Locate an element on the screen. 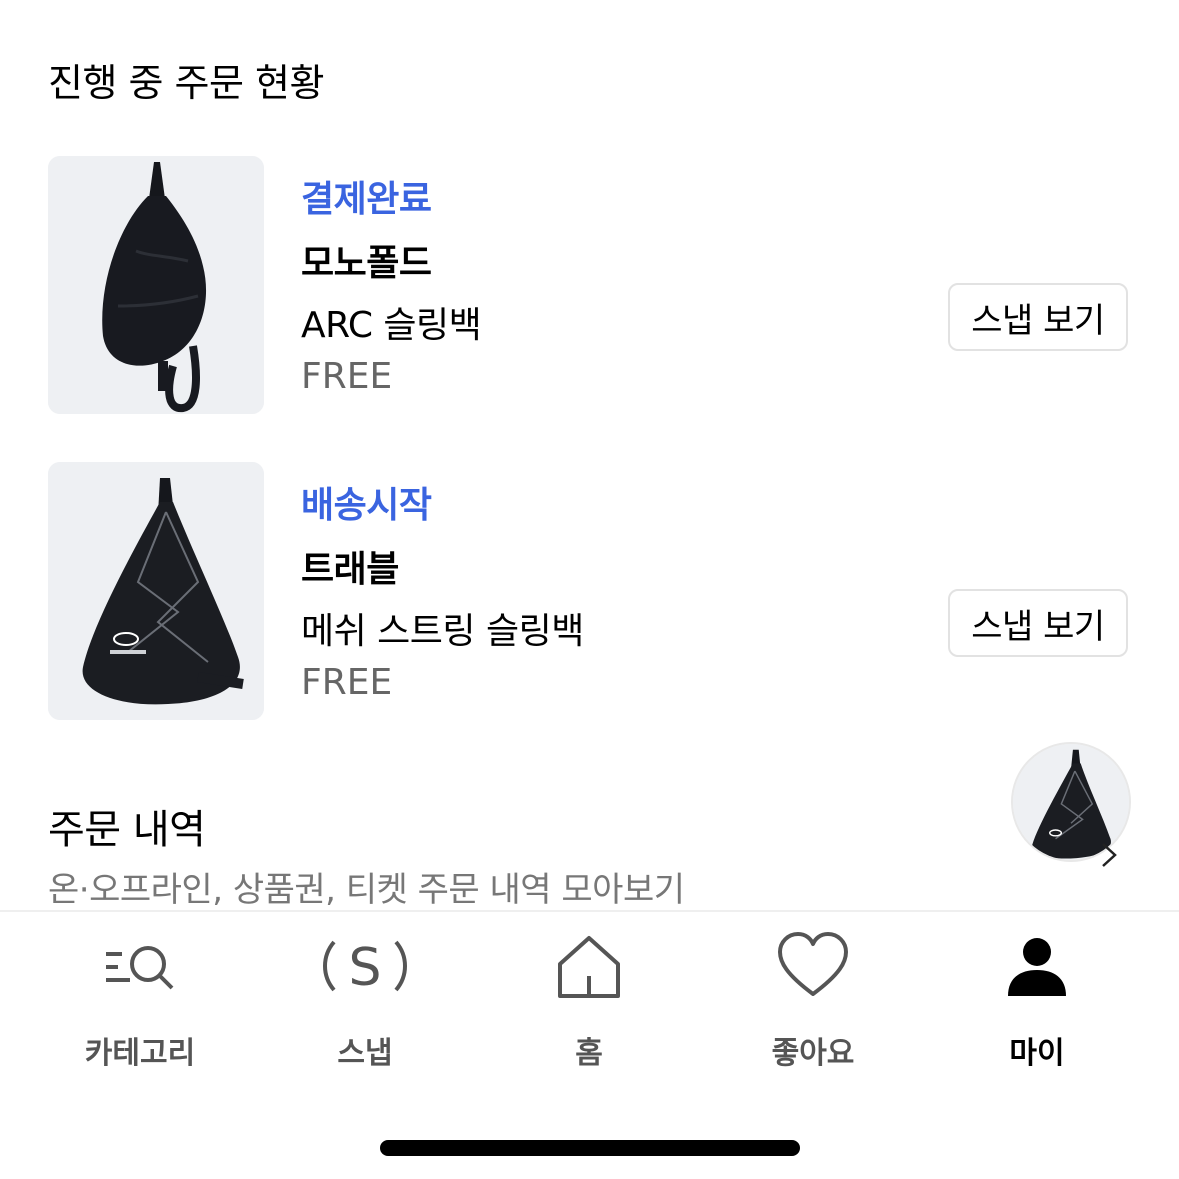 This screenshot has width=1179, height=1179. tab-label: 마이 is located at coordinates (1037, 1053).